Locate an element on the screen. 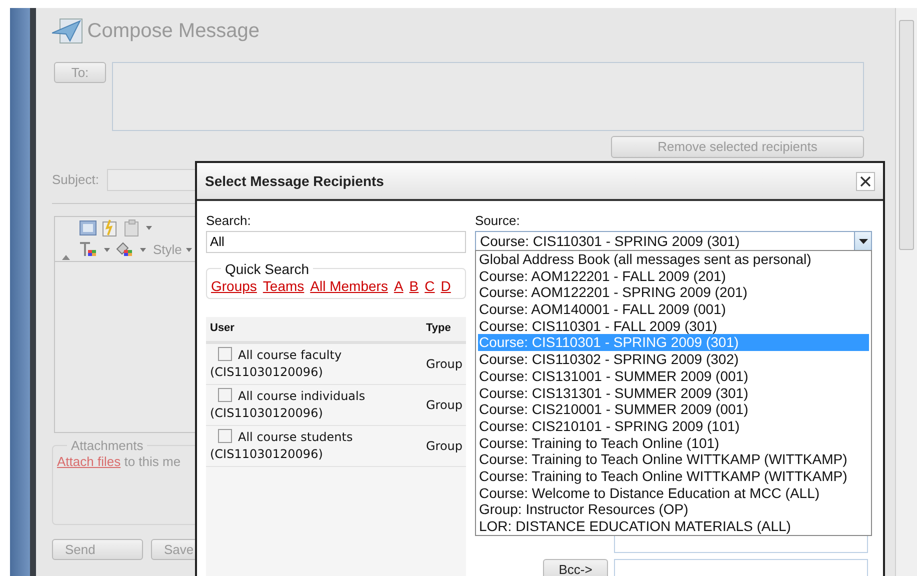 The width and height of the screenshot is (917, 576). dropdown-option: Group: Instructor Resources (OP) is located at coordinates (673, 509).